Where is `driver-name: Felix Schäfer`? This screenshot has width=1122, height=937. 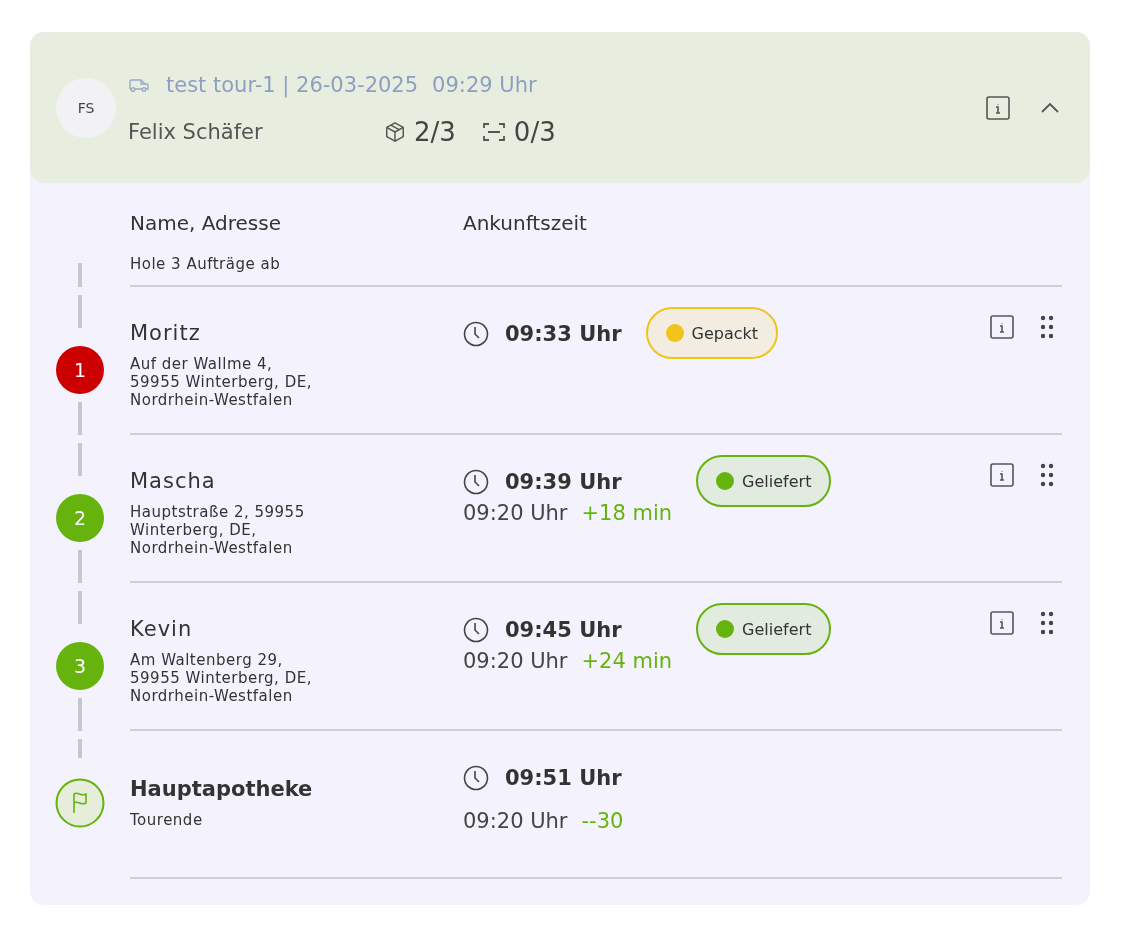 driver-name: Felix Schäfer is located at coordinates (196, 131).